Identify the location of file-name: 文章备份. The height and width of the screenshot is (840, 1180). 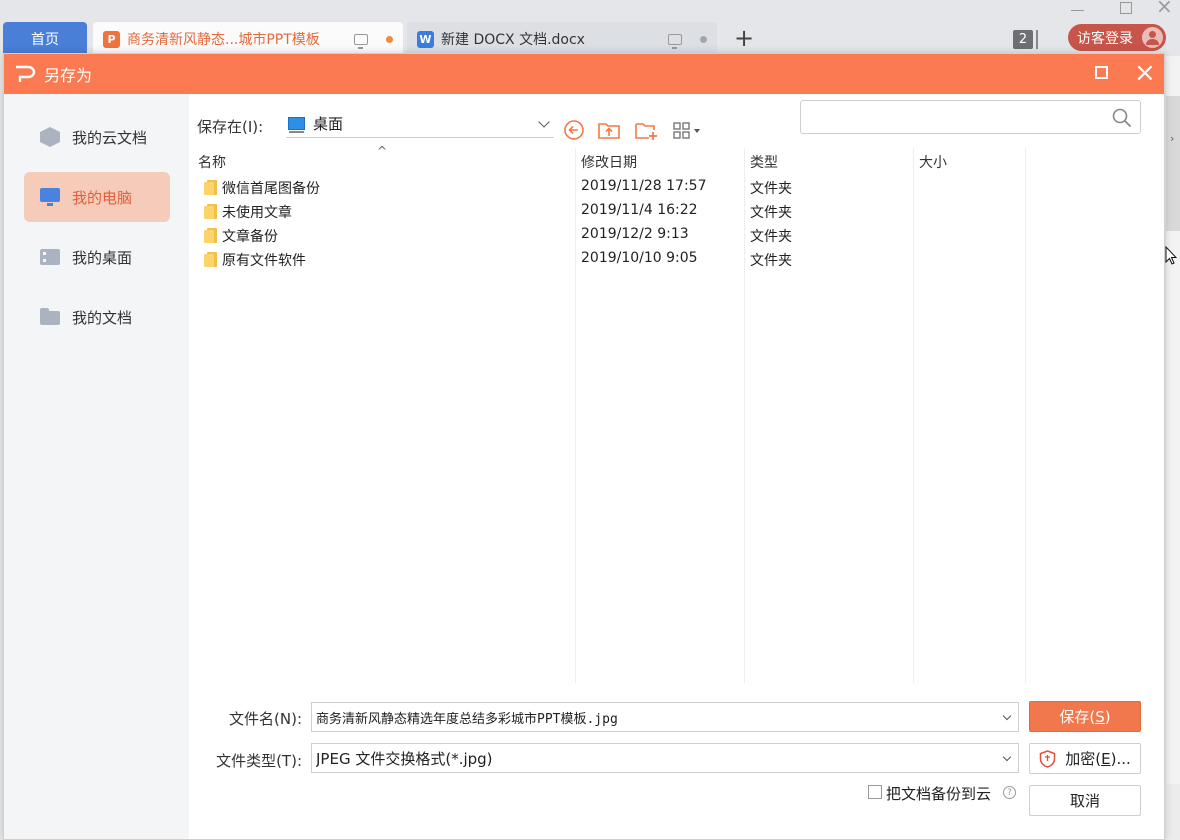
(250, 237).